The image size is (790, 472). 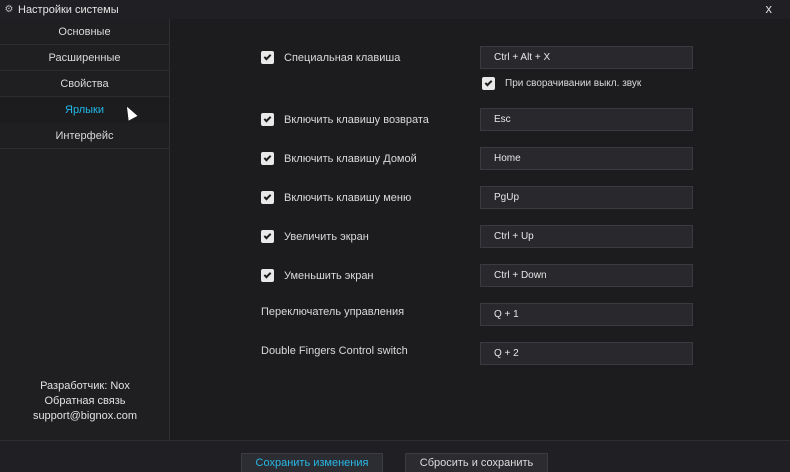 I want to click on control-switch-label: Переключатель управления, so click(x=333, y=312).